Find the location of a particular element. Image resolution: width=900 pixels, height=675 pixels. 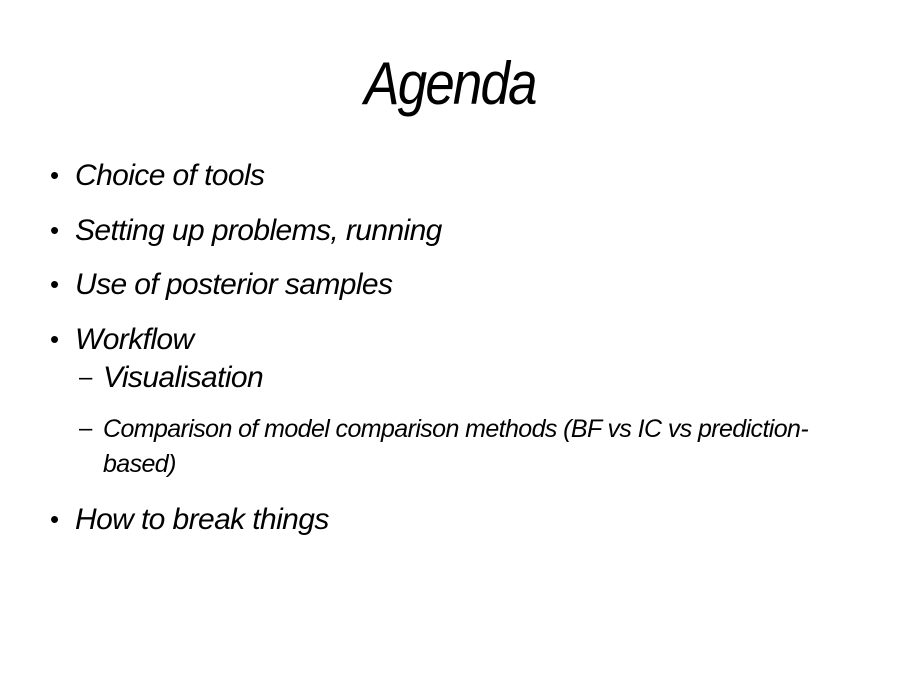

list-item-text: Use of posterior samples is located at coordinates (234, 284).